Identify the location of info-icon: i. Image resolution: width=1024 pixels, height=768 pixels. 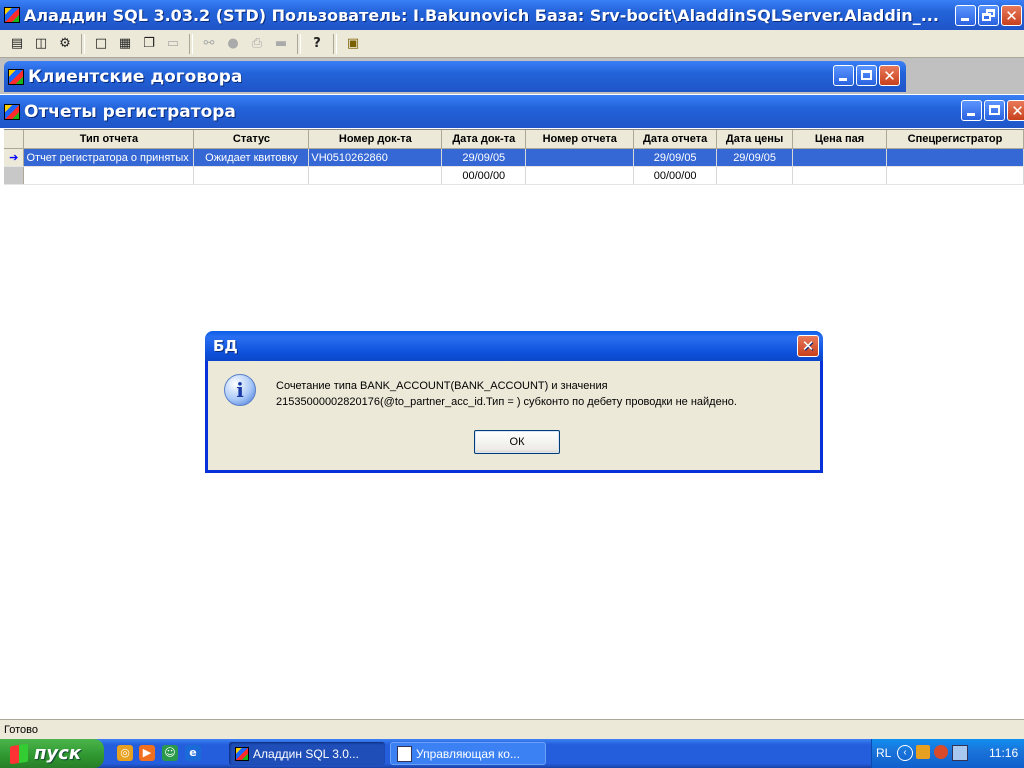
(240, 390).